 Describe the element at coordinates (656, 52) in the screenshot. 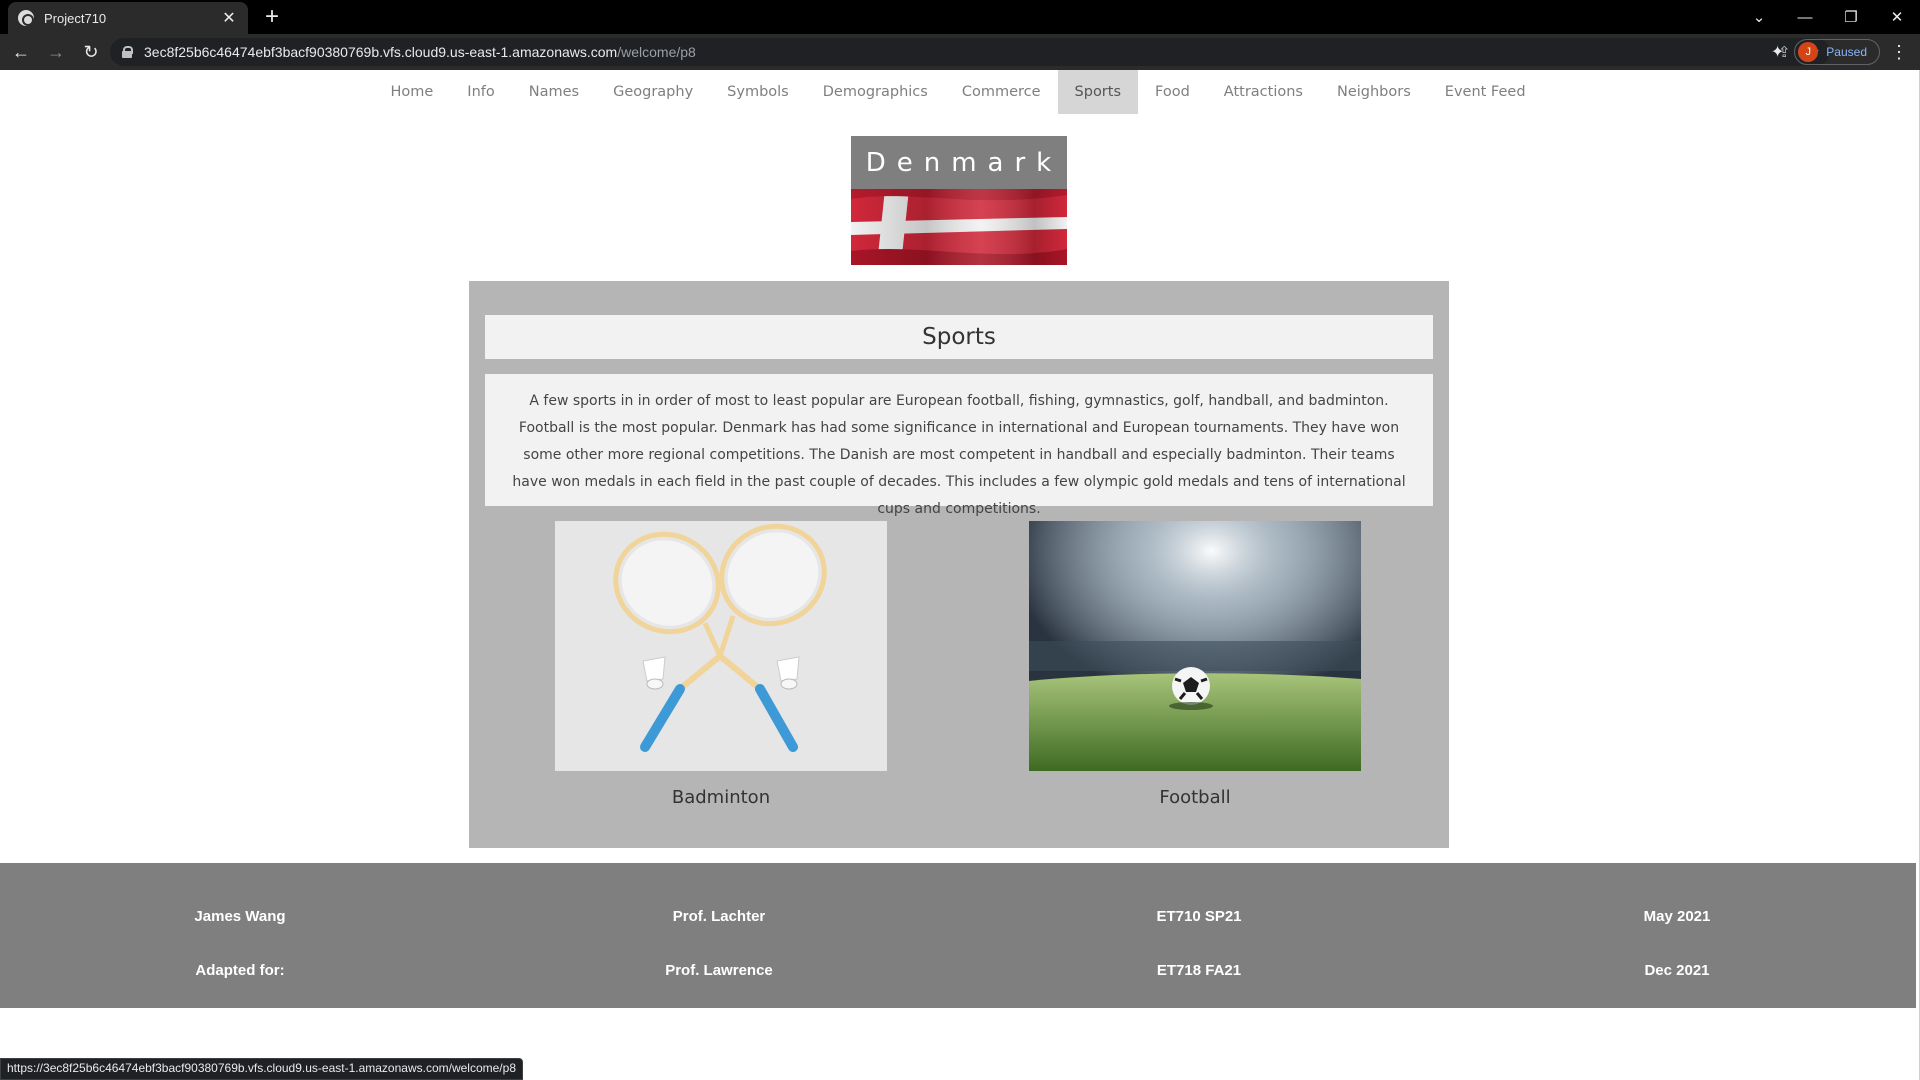

I see `url-path: /welcome/p8` at that location.